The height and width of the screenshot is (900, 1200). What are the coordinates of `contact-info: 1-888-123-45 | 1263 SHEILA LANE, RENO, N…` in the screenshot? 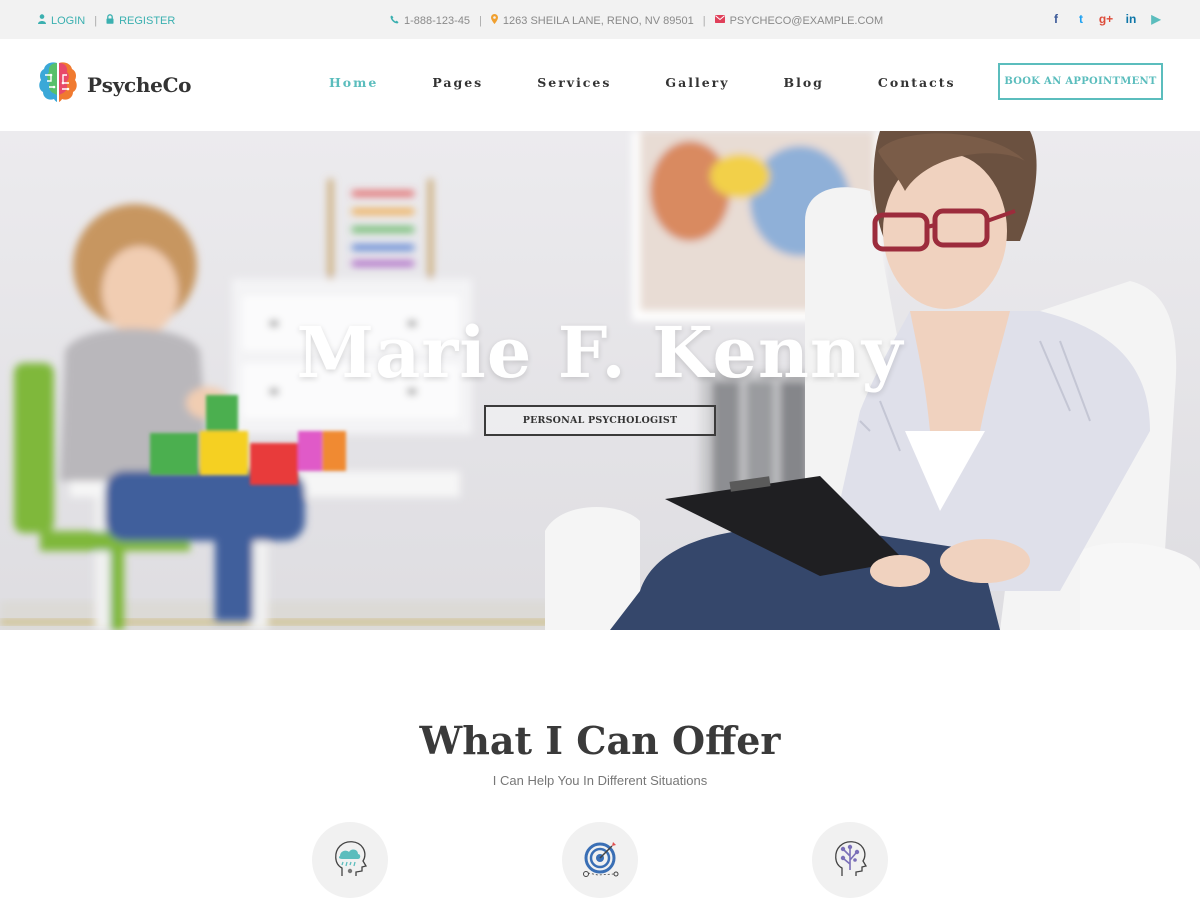 It's located at (636, 20).